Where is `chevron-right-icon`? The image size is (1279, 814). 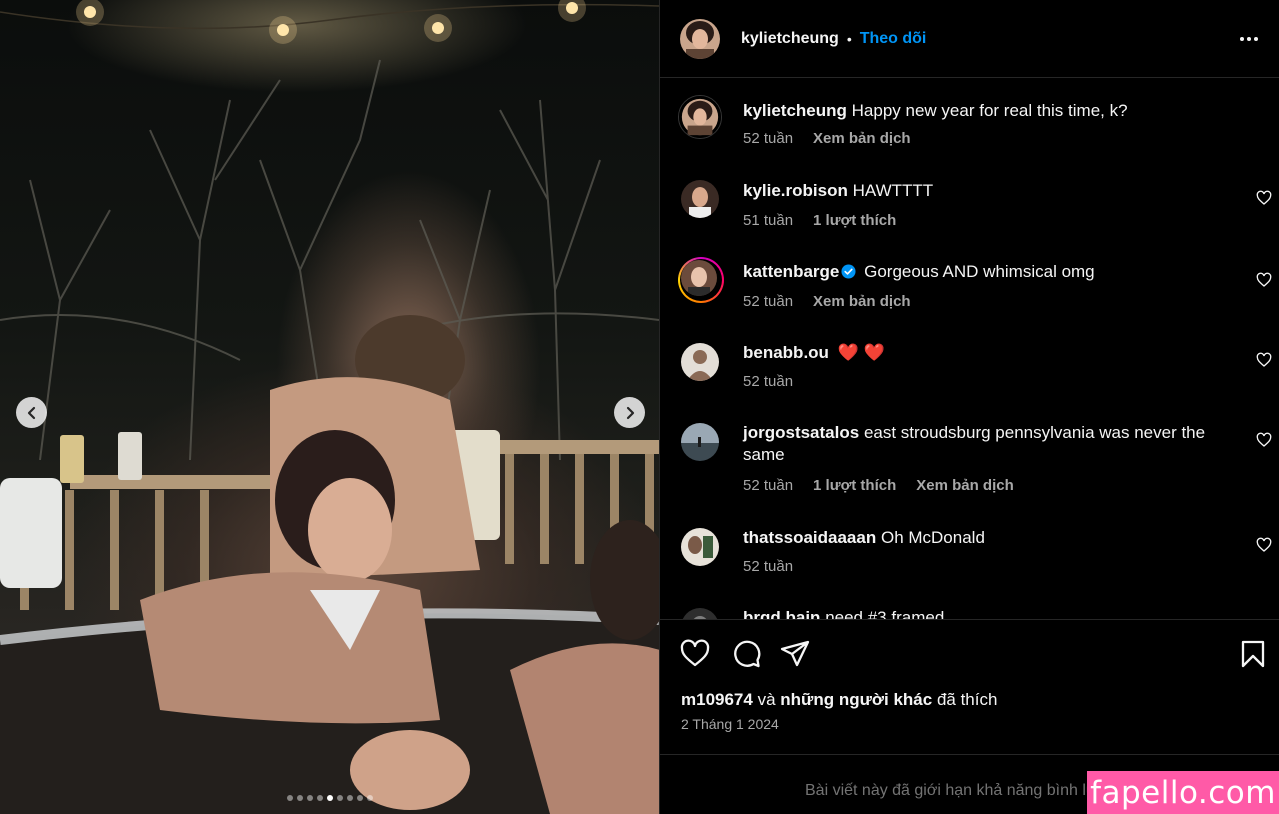
chevron-right-icon is located at coordinates (630, 412).